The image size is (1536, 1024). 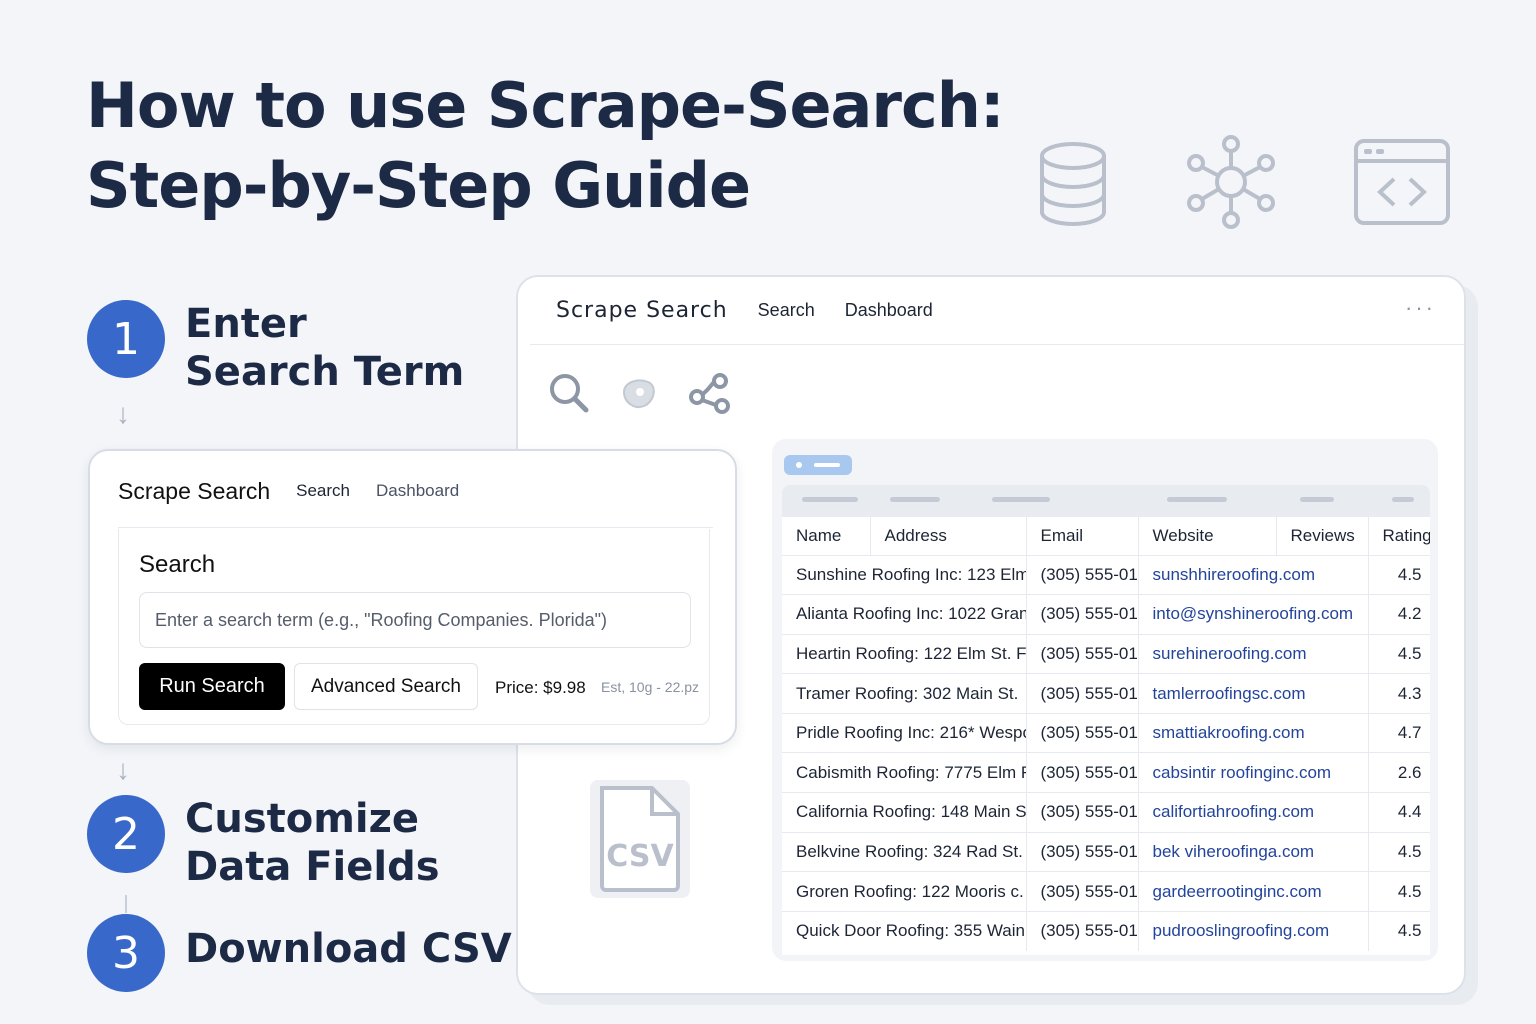 What do you see at coordinates (415, 527) in the screenshot?
I see `header-divider` at bounding box center [415, 527].